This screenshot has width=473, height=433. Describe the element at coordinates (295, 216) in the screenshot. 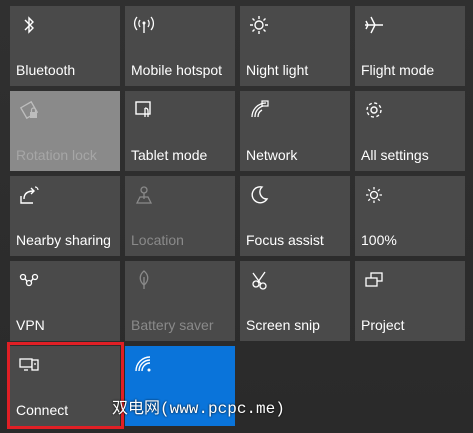

I see `tile-focus-assist: Focus assist` at that location.